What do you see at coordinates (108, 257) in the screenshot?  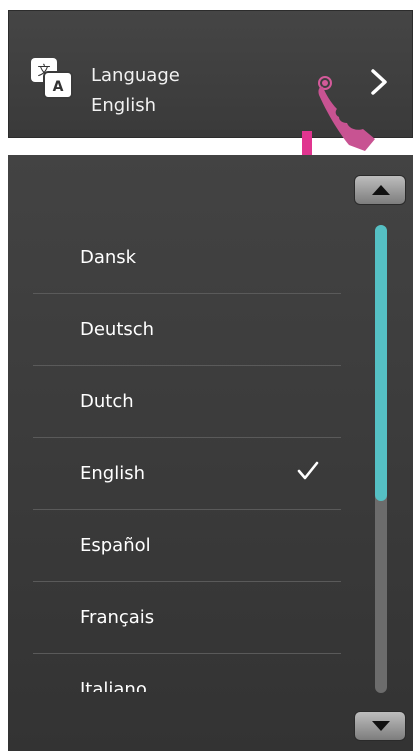 I see `language-label: Dansk` at bounding box center [108, 257].